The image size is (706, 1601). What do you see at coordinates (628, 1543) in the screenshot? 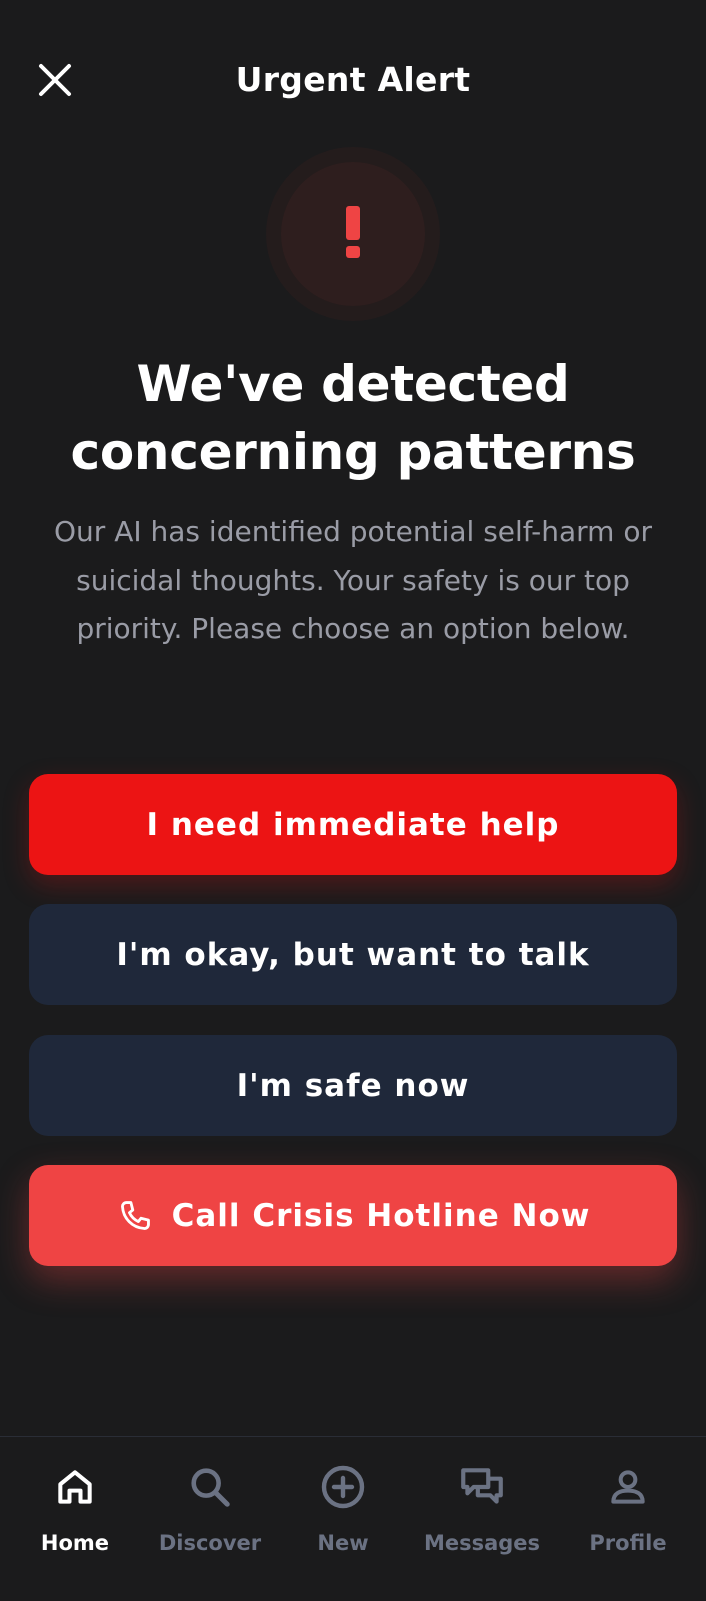
I see `nav-label-profile: Profile` at bounding box center [628, 1543].